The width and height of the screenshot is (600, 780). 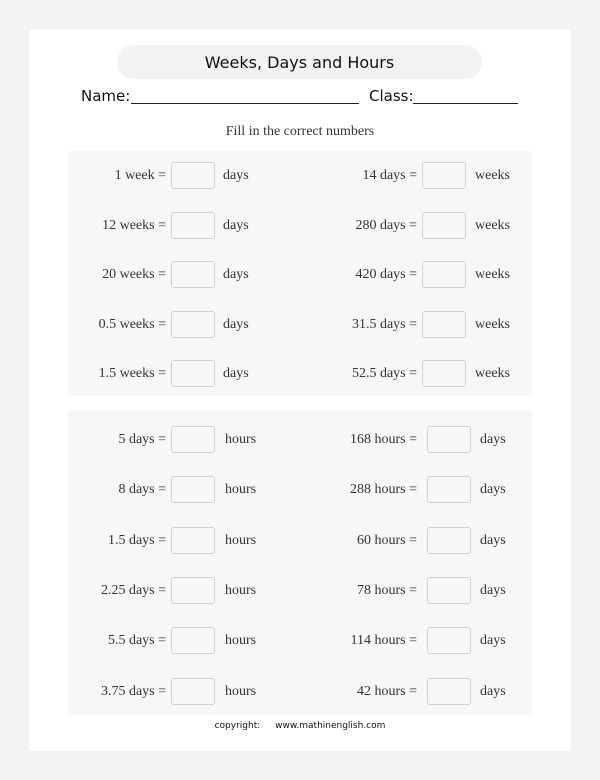 I want to click on problem-row: 1.5 days = hours 60 hours = days, so click(x=300, y=540).